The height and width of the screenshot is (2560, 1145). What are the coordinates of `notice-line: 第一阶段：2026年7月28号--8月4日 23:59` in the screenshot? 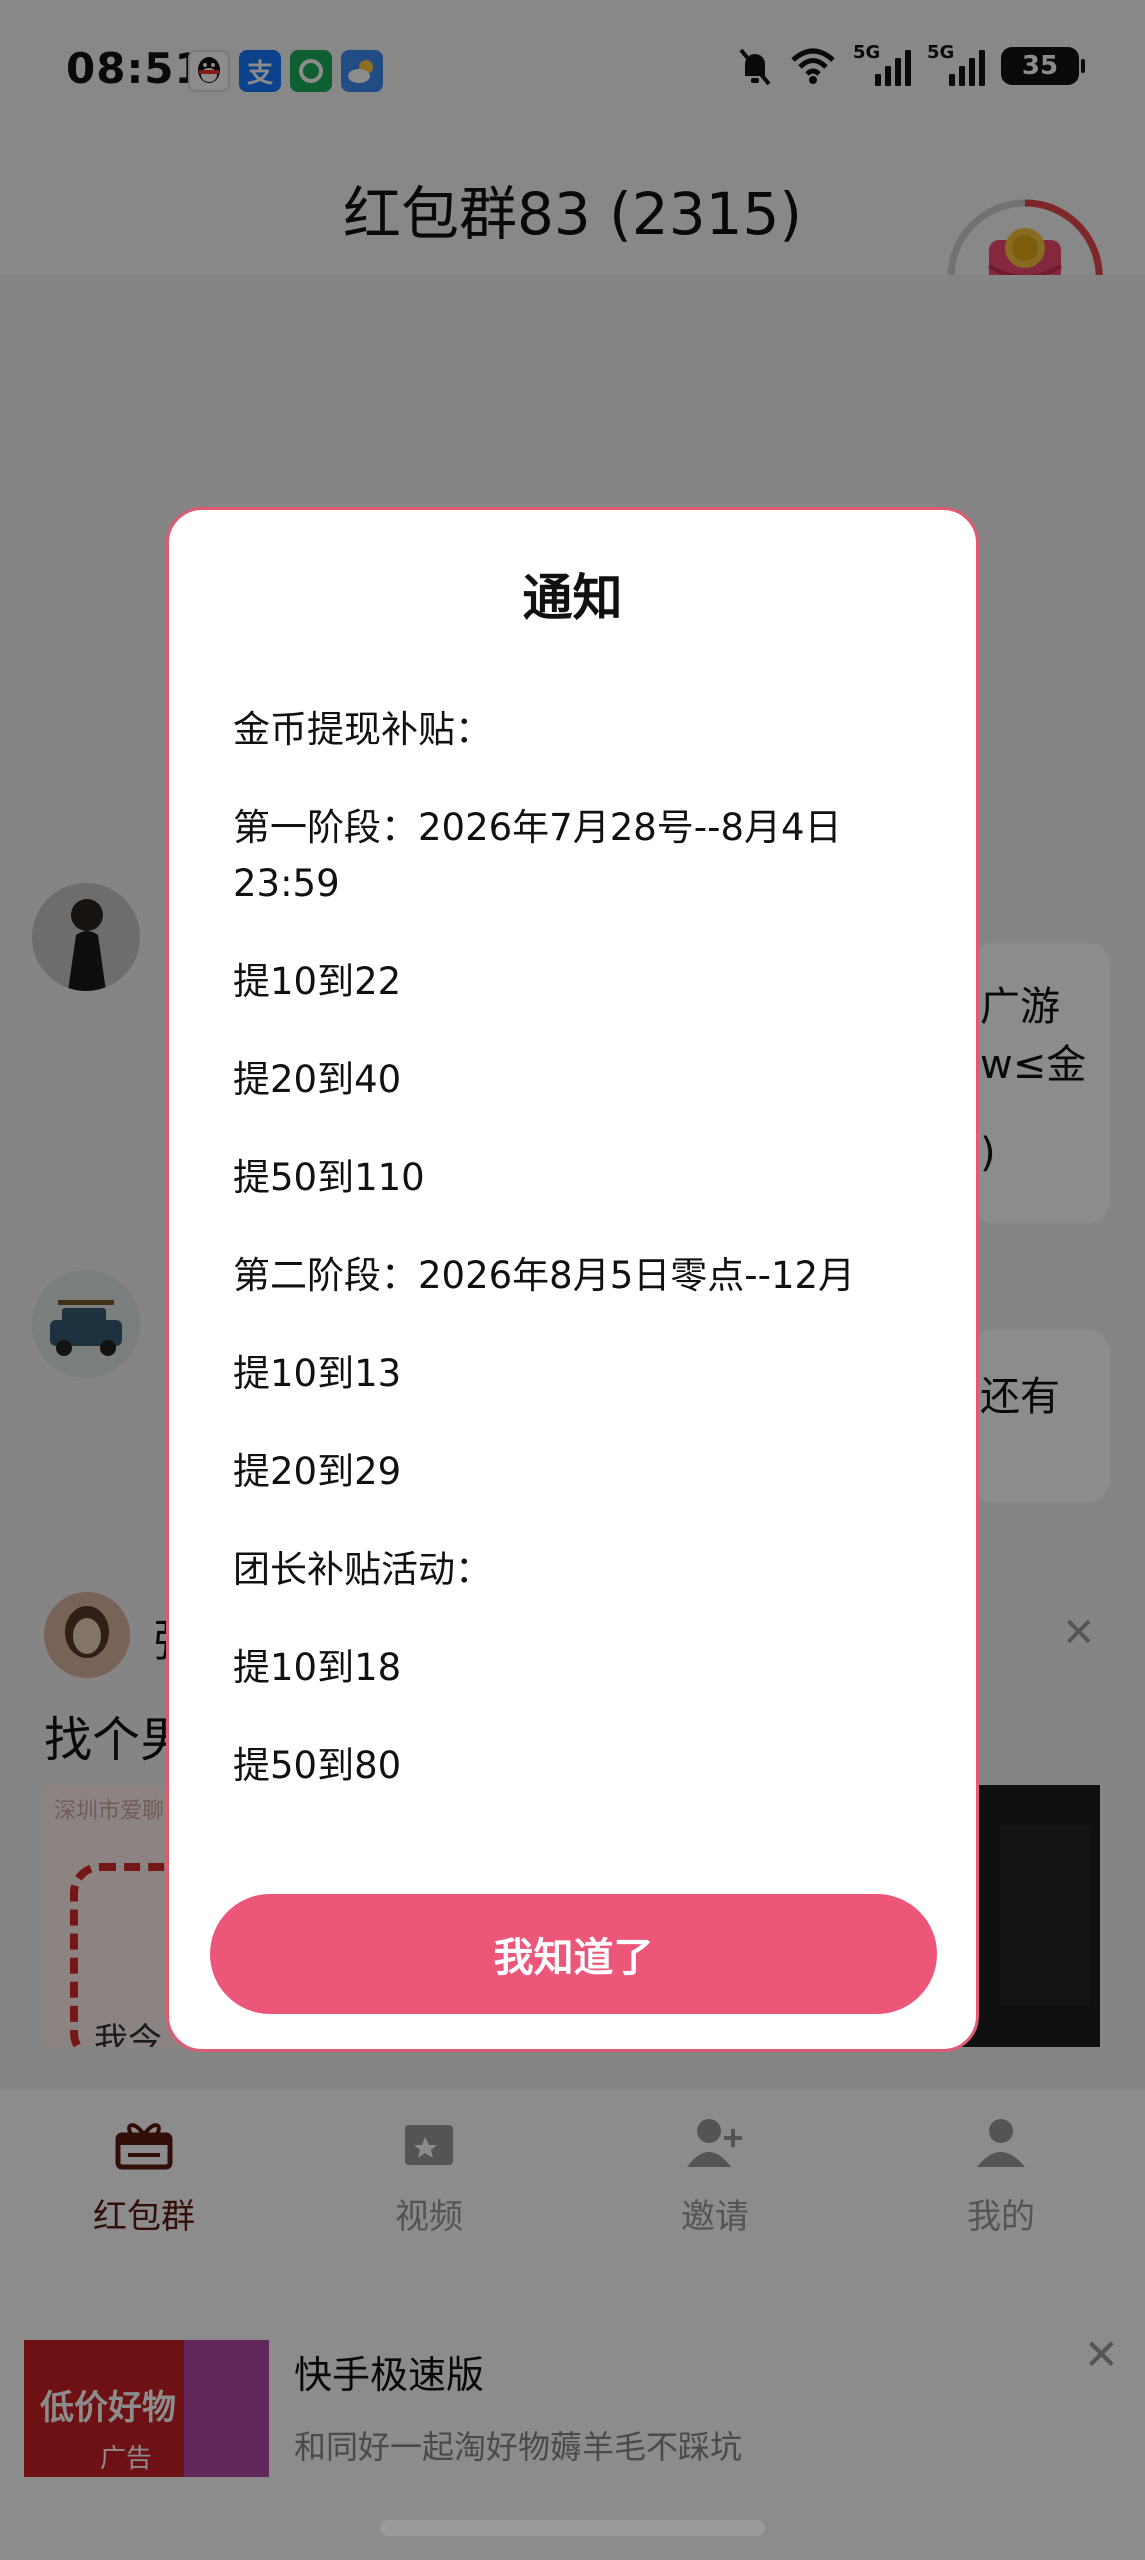 It's located at (537, 855).